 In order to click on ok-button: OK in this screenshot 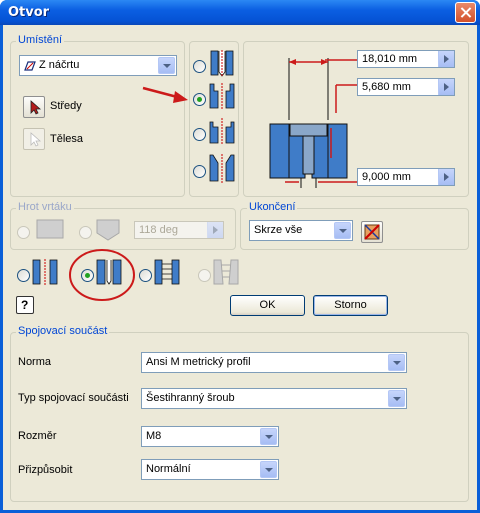, I will do `click(267, 305)`.